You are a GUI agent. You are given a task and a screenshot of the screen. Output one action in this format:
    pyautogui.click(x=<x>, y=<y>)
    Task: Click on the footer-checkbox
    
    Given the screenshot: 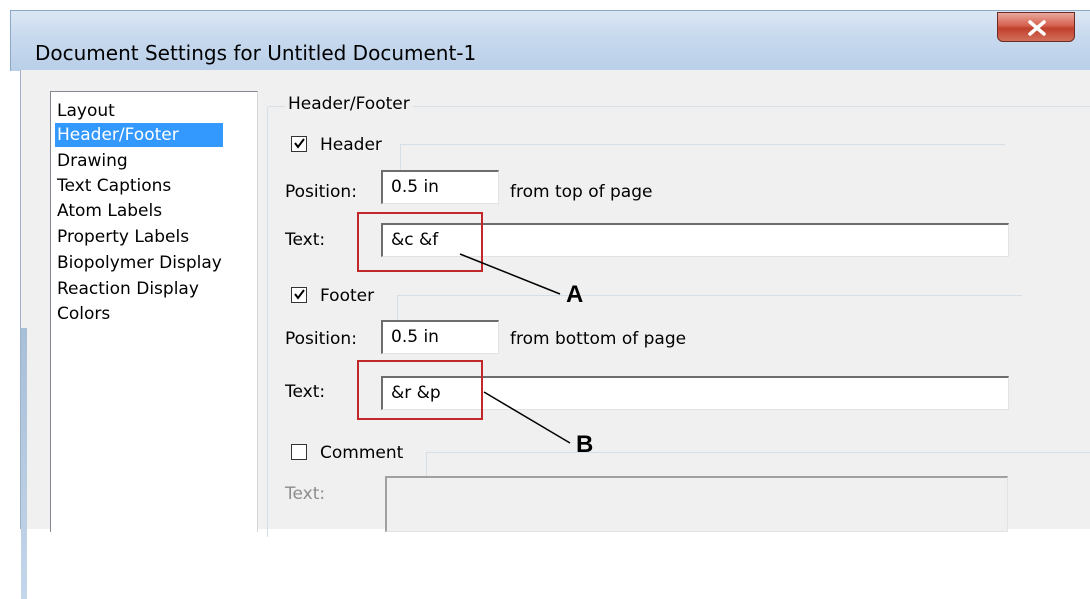 What is the action you would take?
    pyautogui.click(x=299, y=295)
    